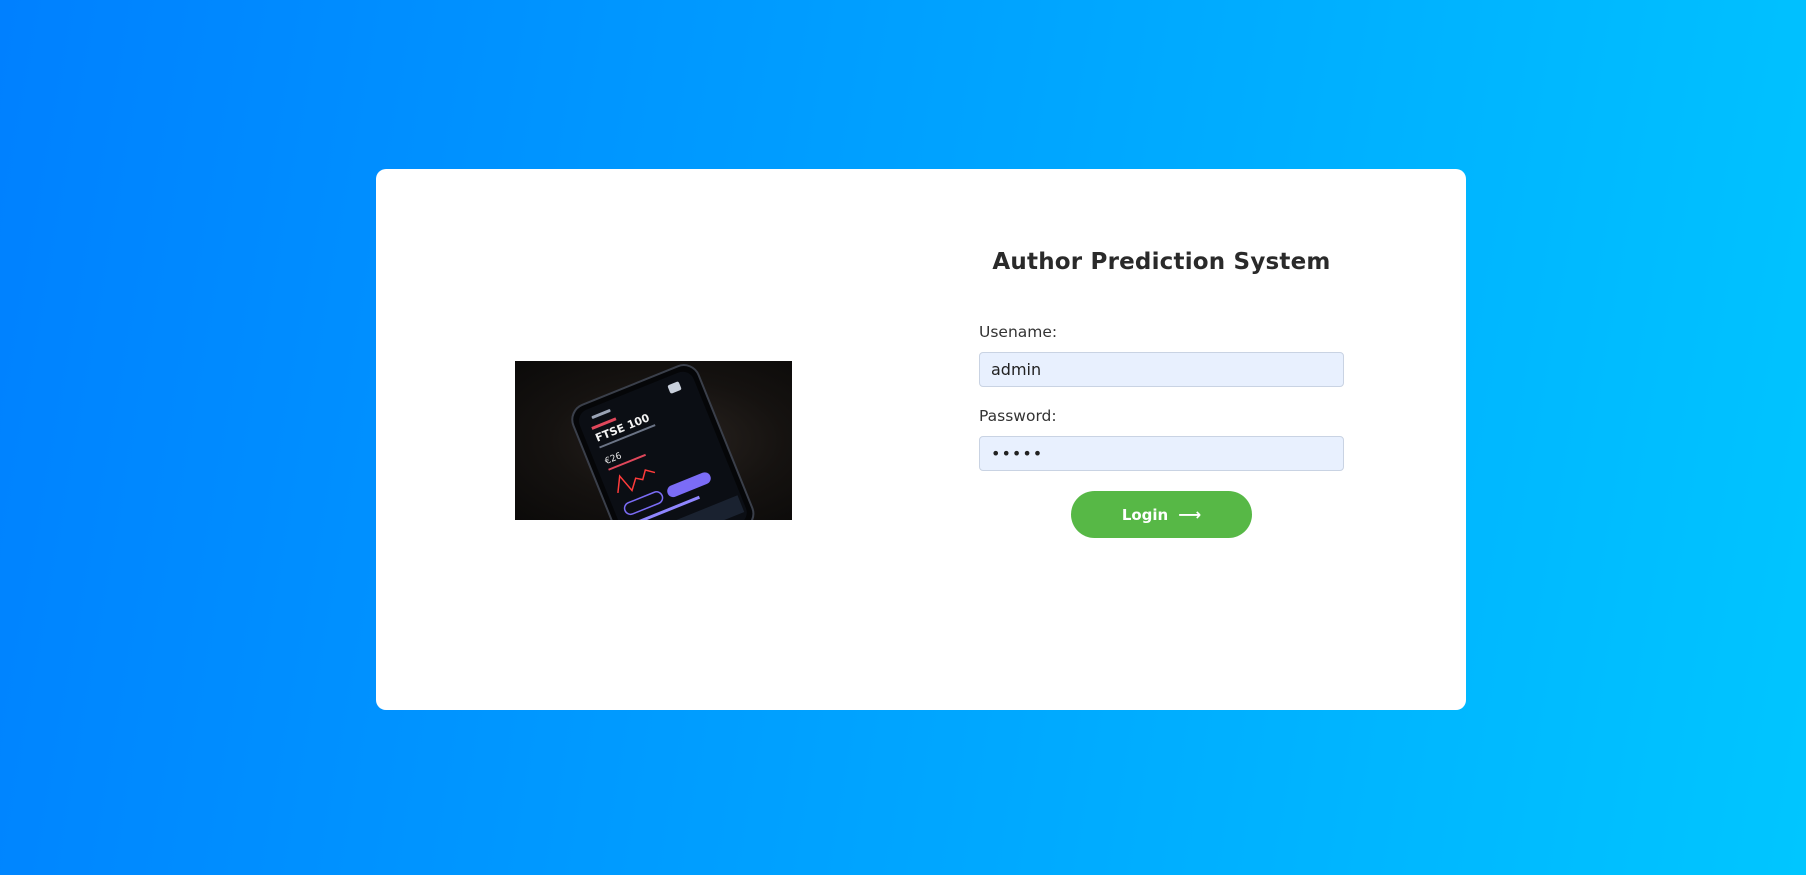  I want to click on login-button: Login ⟶, so click(1161, 514).